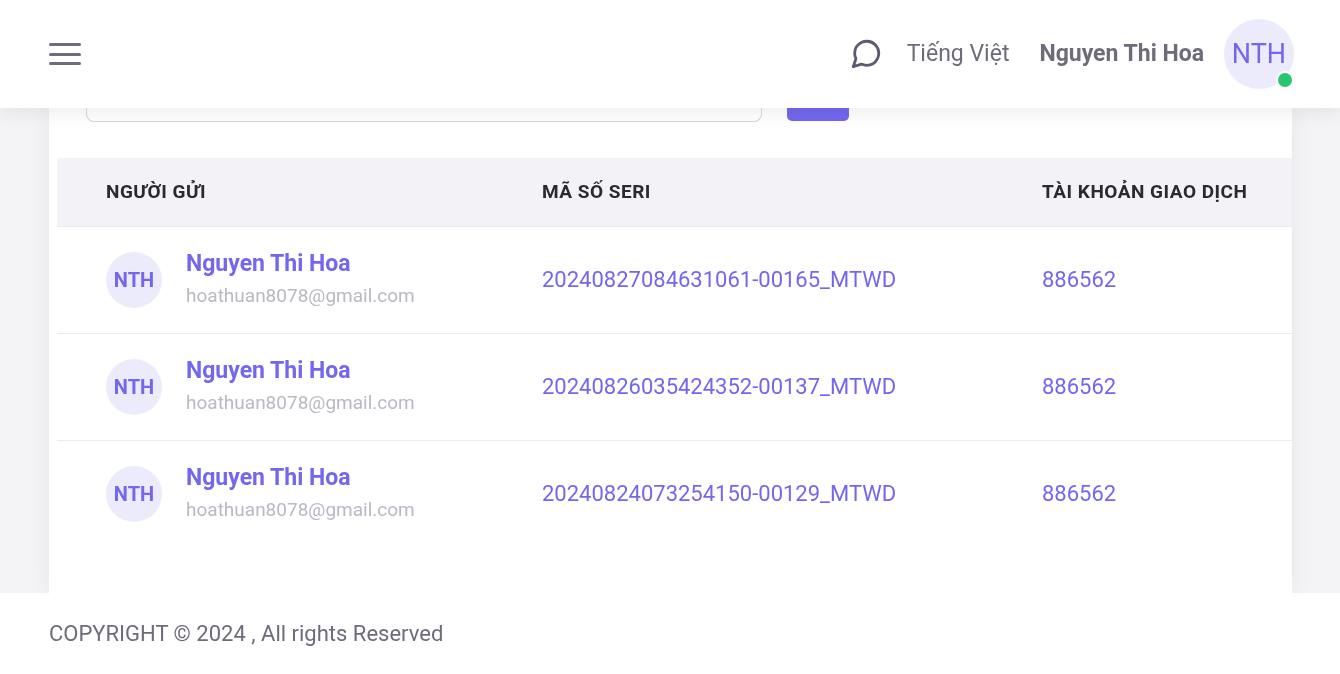 This screenshot has height=674, width=1340. I want to click on serial-number: 20240826035424352-00137_MTWD, so click(719, 386).